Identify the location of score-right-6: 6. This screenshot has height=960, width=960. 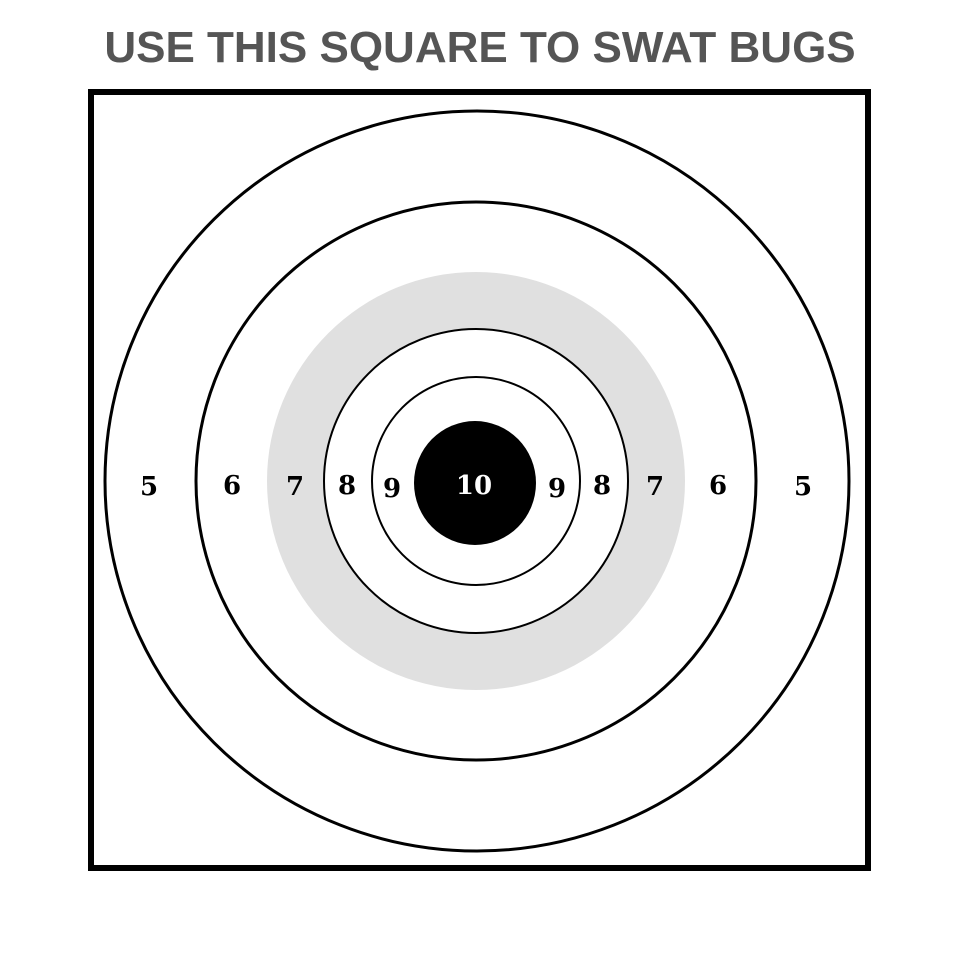
(718, 486).